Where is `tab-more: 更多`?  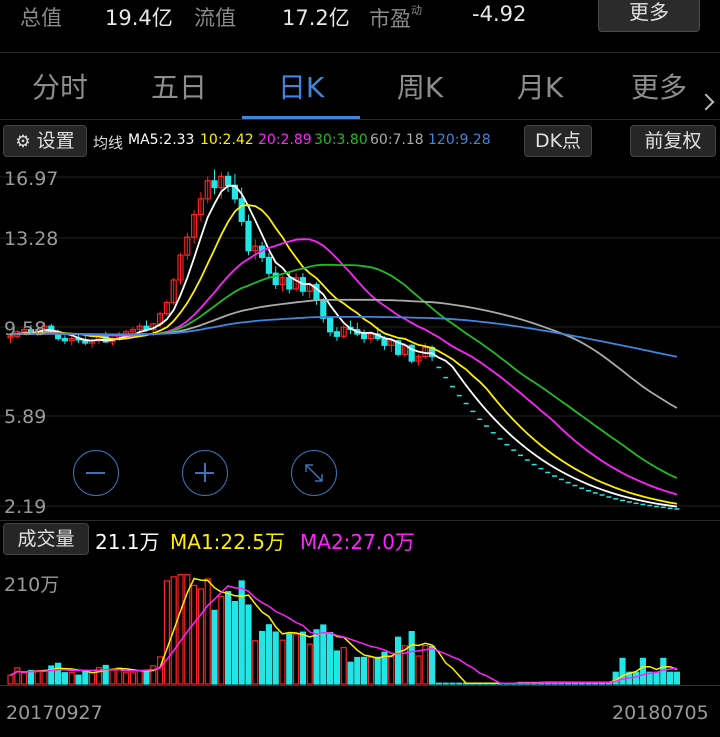
tab-more: 更多 is located at coordinates (659, 88).